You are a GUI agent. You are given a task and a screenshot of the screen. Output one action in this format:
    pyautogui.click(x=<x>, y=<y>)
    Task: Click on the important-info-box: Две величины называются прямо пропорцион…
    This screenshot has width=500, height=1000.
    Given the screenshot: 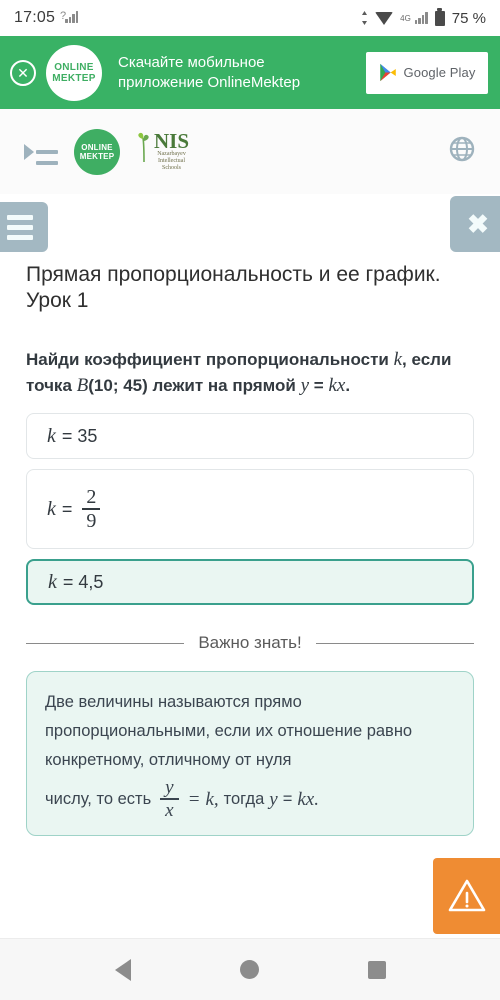 What is the action you would take?
    pyautogui.click(x=250, y=753)
    